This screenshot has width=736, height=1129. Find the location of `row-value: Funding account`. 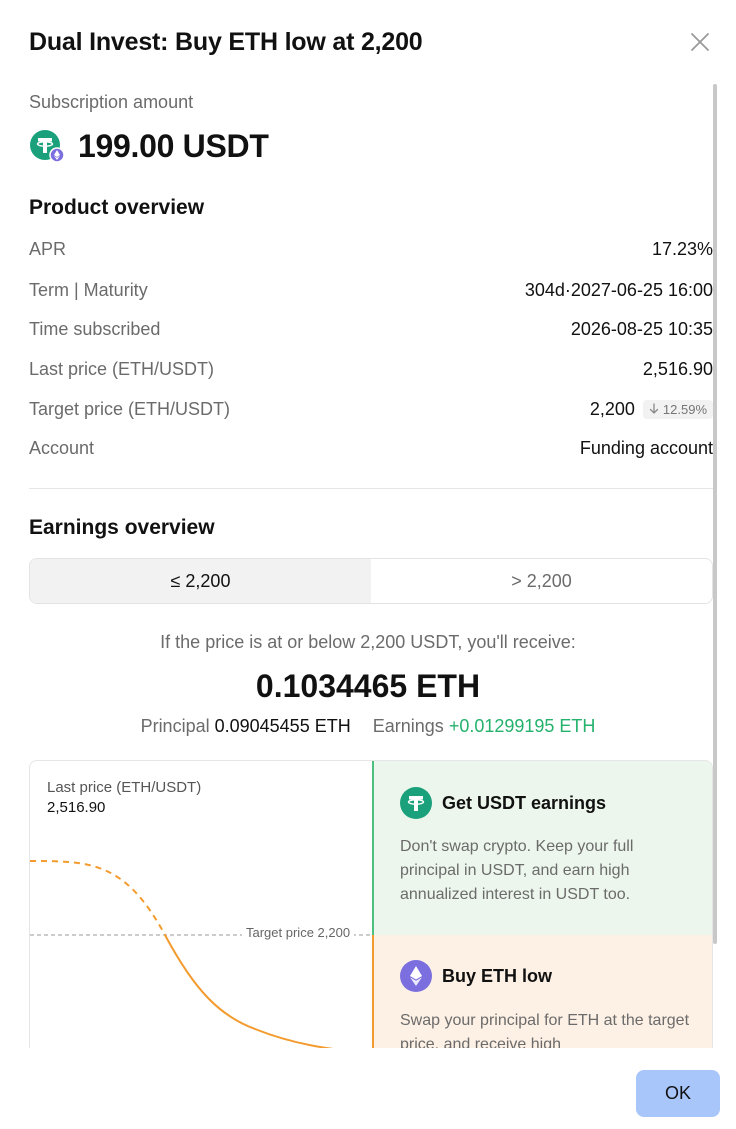

row-value: Funding account is located at coordinates (646, 447).